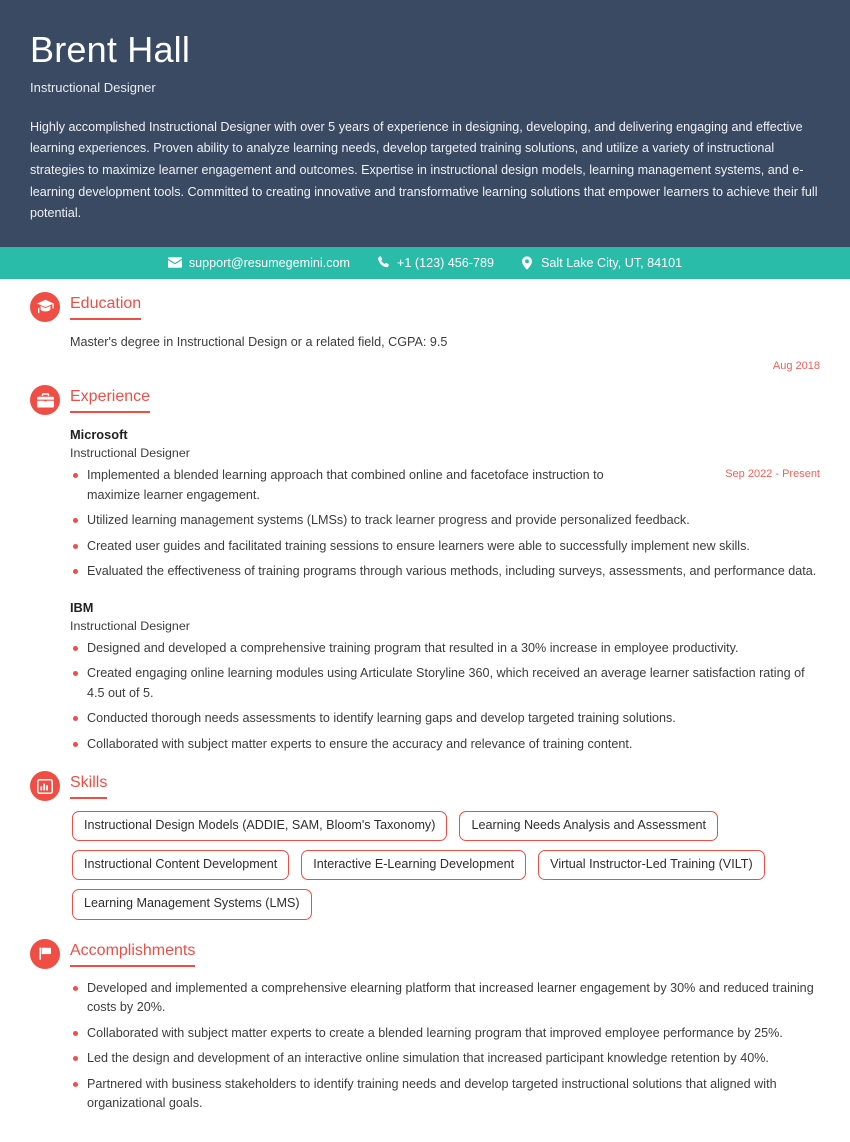 This screenshot has height=1142, width=850. Describe the element at coordinates (612, 262) in the screenshot. I see `contact-location-text: Salt Lake City, UT, 84101` at that location.